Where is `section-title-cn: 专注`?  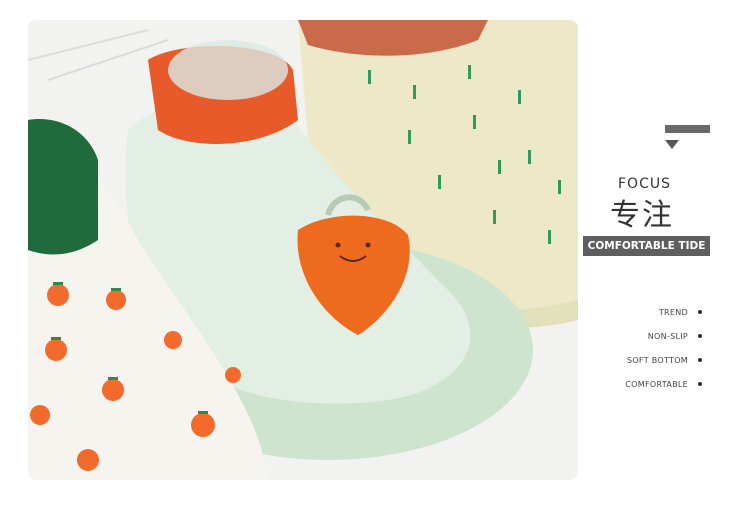 section-title-cn: 专注 is located at coordinates (642, 215).